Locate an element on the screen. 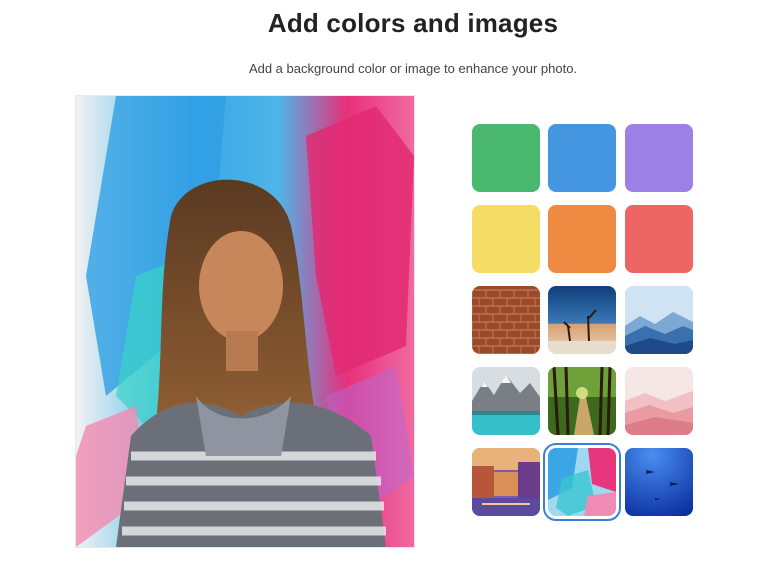 Image resolution: width=768 pixels, height=580 pixels. image-swatch-desert-trees is located at coordinates (582, 320).